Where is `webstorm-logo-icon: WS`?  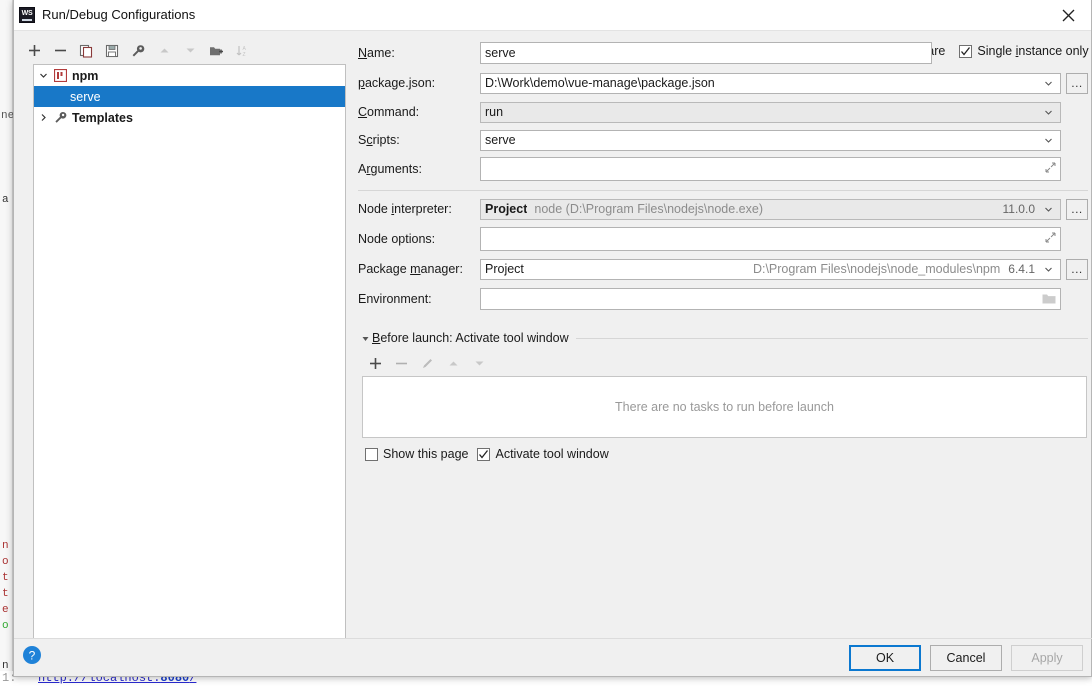
webstorm-logo-icon: WS is located at coordinates (27, 15).